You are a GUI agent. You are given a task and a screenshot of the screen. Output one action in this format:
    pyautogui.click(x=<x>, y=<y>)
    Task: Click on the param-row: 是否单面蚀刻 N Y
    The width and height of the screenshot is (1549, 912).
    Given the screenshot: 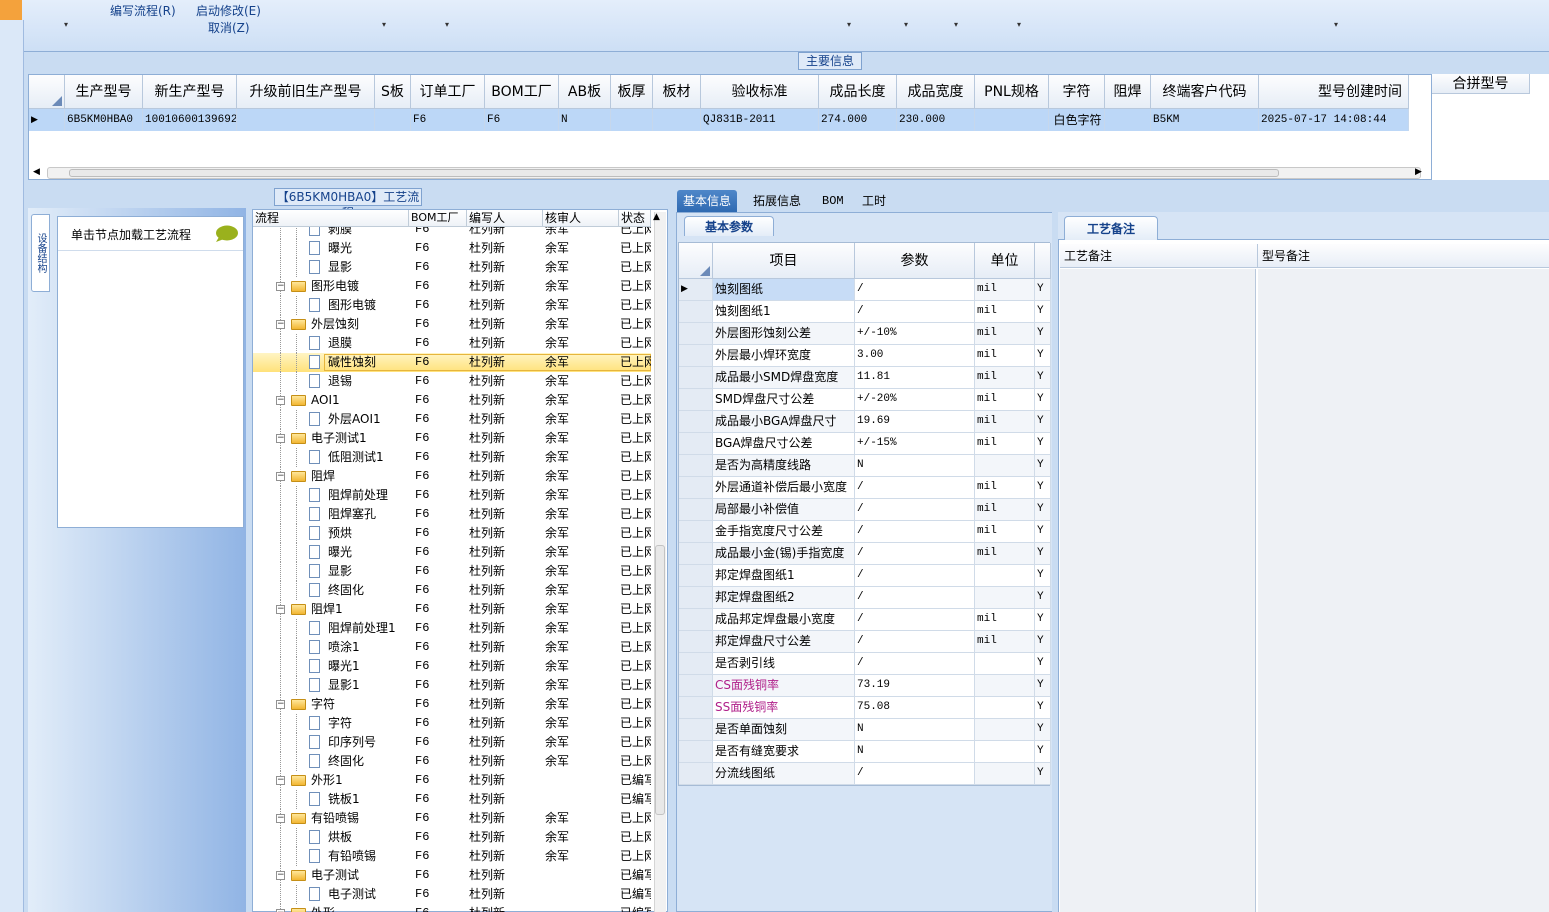 What is the action you would take?
    pyautogui.click(x=865, y=730)
    